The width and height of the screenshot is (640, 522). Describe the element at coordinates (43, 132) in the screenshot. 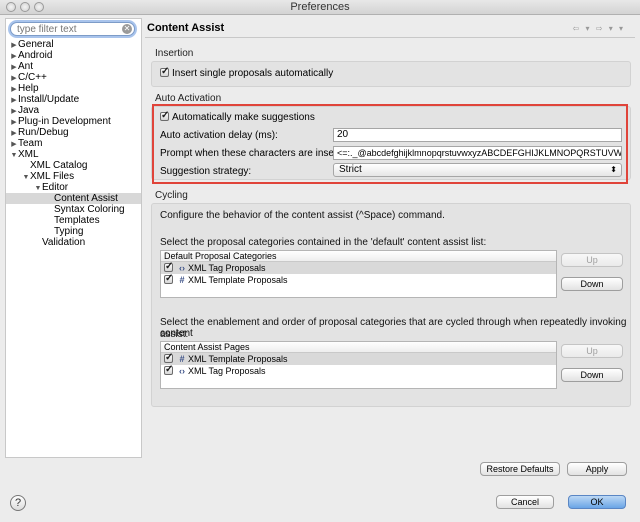

I see `tree-item-label: Run/Debug` at that location.